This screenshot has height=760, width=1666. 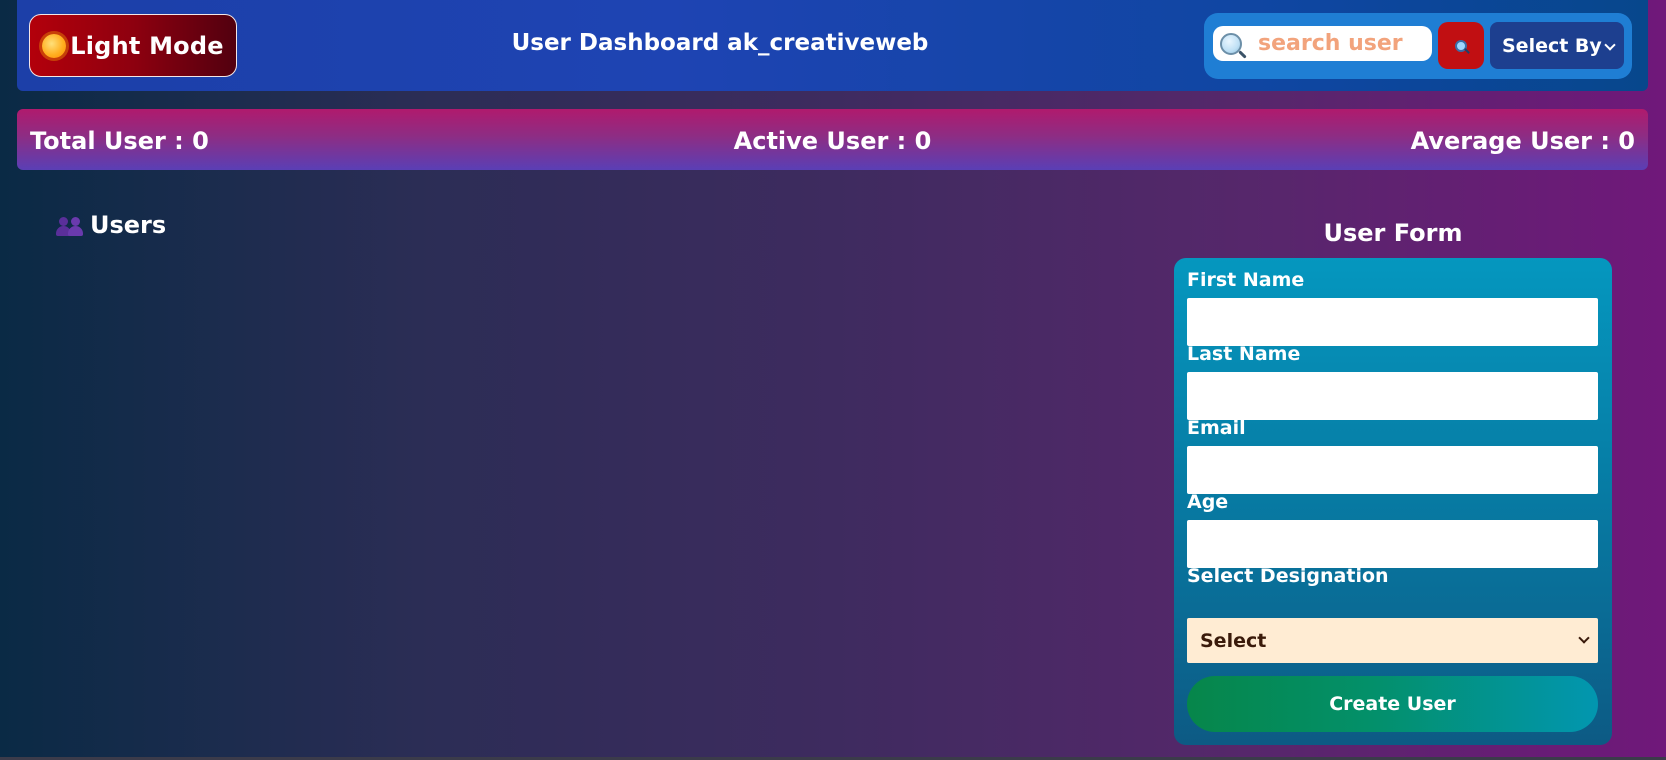 I want to click on designation-selected-value: Select, so click(x=1233, y=640).